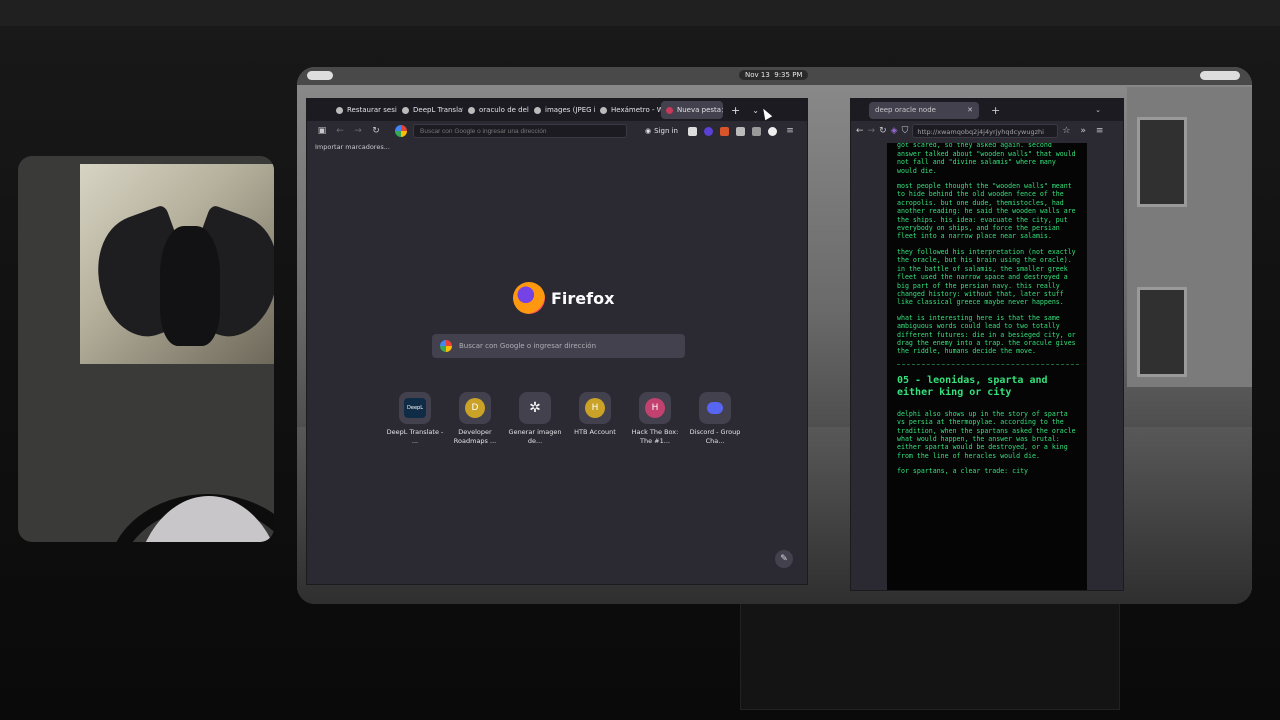 This screenshot has height=720, width=1280. I want to click on oracle-url-bar: http://xwamqobq2j4j4yrjyhqdcywugzhi, so click(985, 131).